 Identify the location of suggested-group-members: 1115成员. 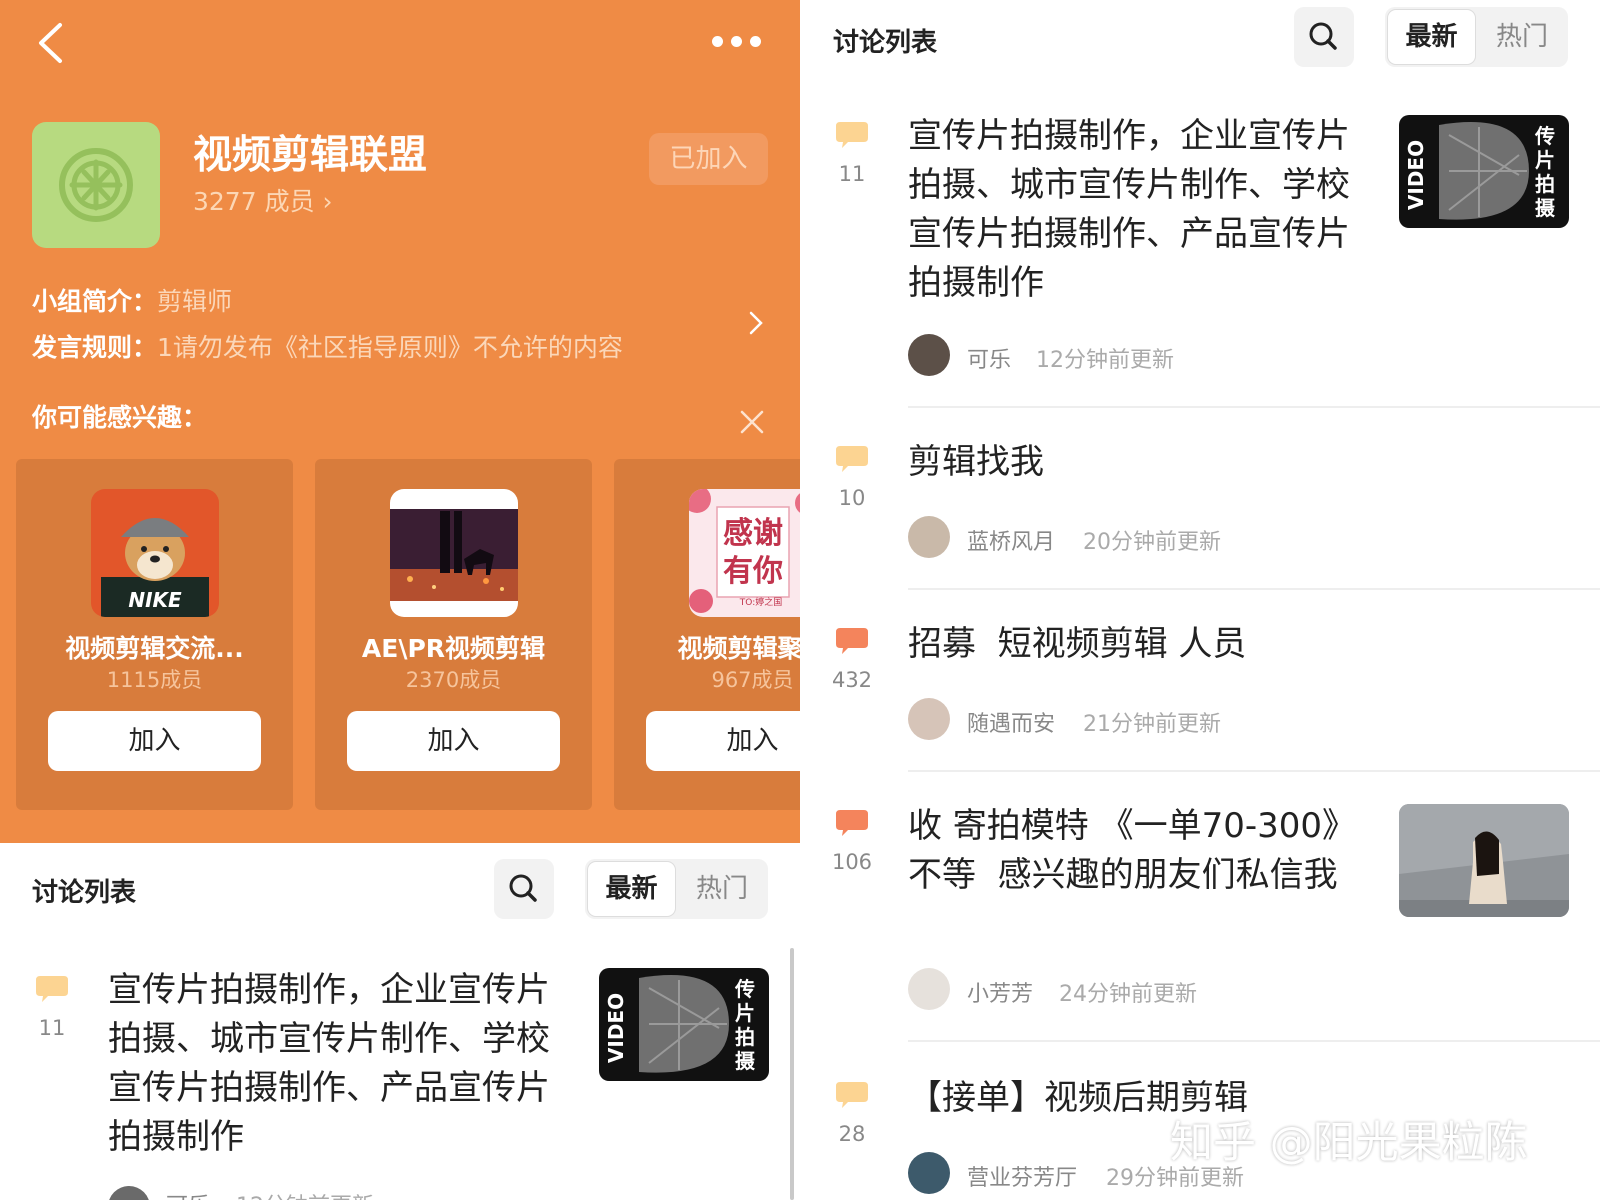
(154, 680).